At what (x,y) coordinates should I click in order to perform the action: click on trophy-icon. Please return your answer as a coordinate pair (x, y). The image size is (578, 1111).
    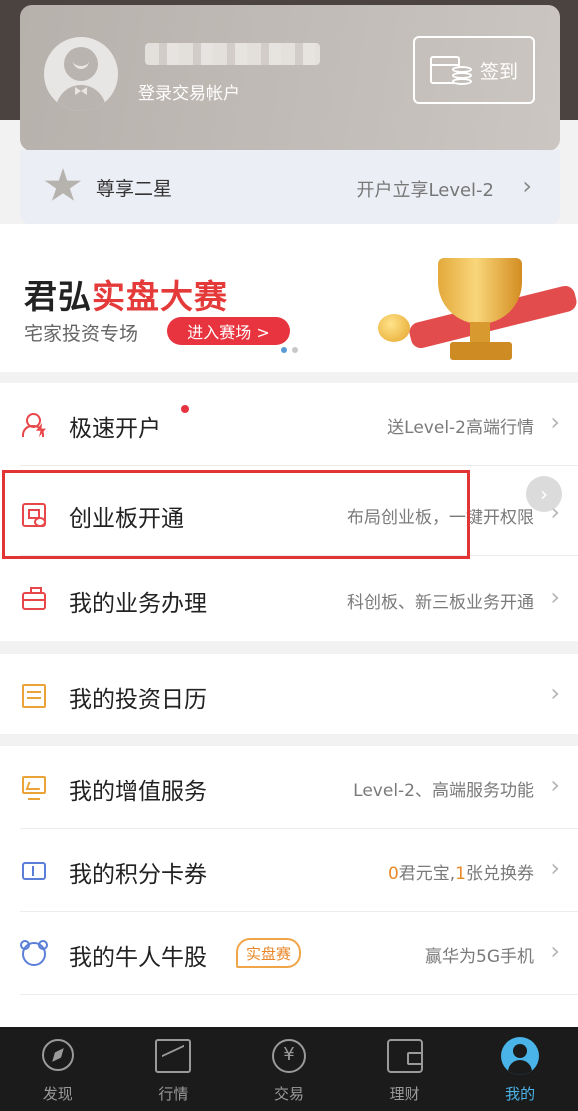
    Looking at the image, I should click on (478, 308).